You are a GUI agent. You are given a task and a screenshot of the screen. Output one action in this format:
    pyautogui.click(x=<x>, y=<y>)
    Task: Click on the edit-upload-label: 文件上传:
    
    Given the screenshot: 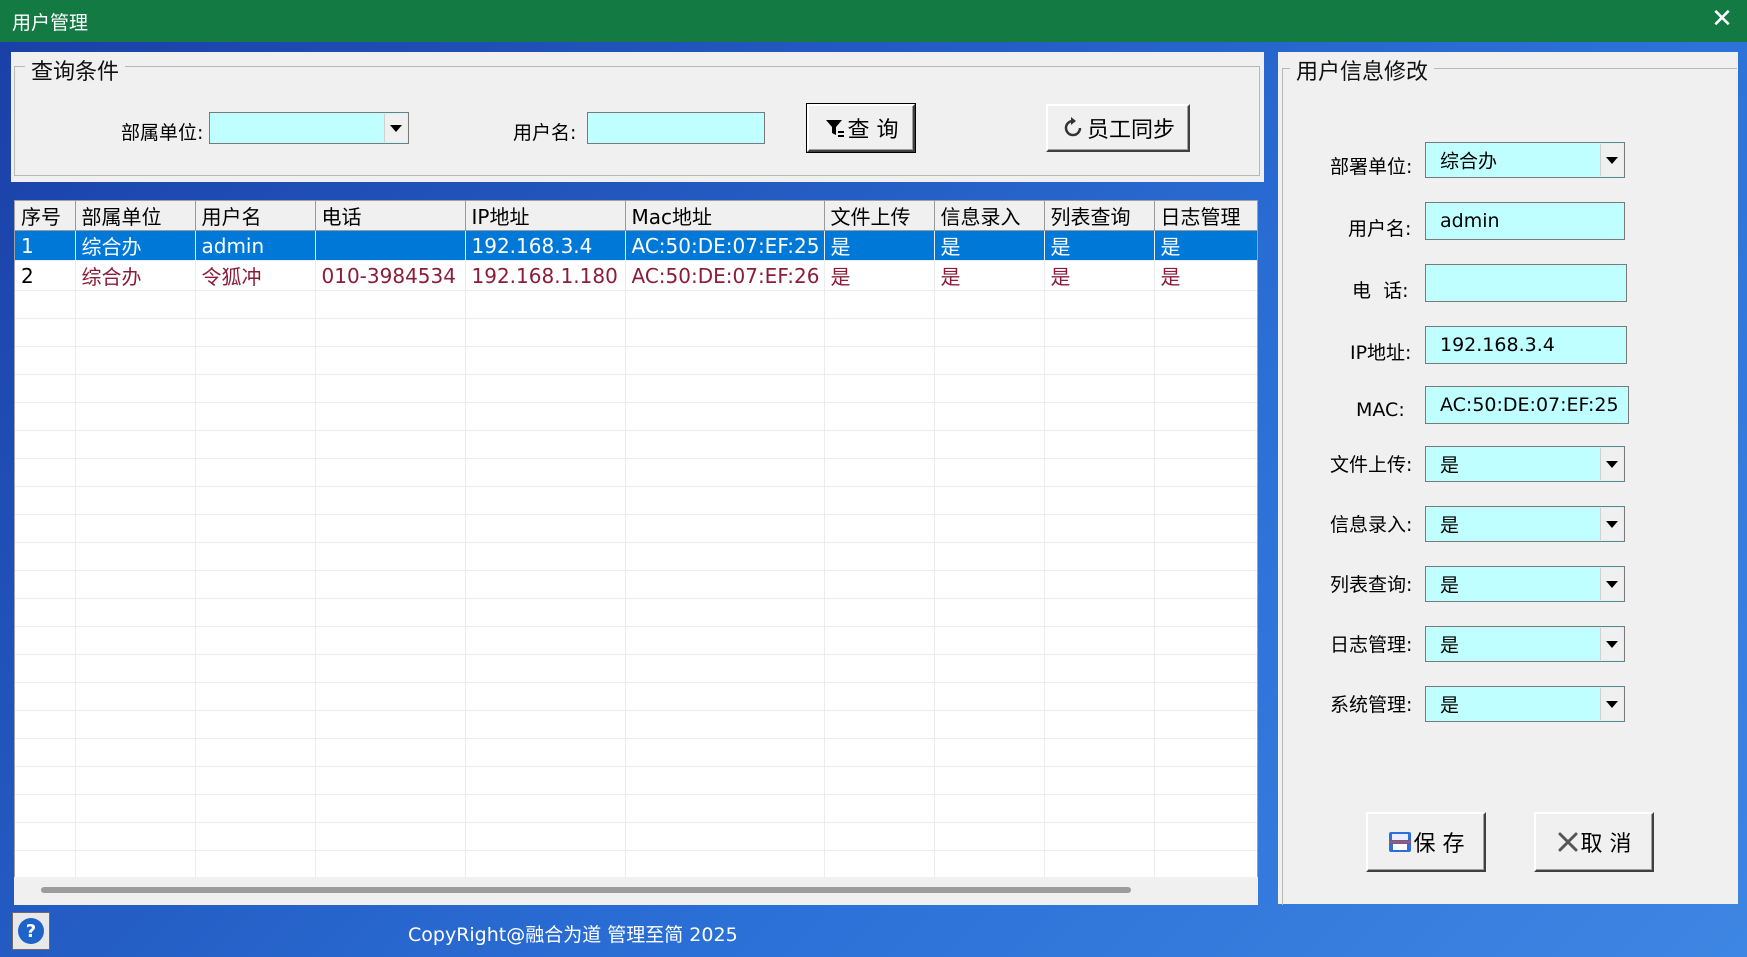 What is the action you would take?
    pyautogui.click(x=1371, y=465)
    